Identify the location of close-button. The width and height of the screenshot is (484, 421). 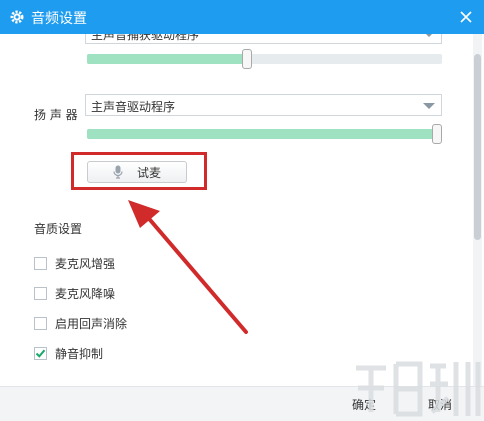
(466, 17).